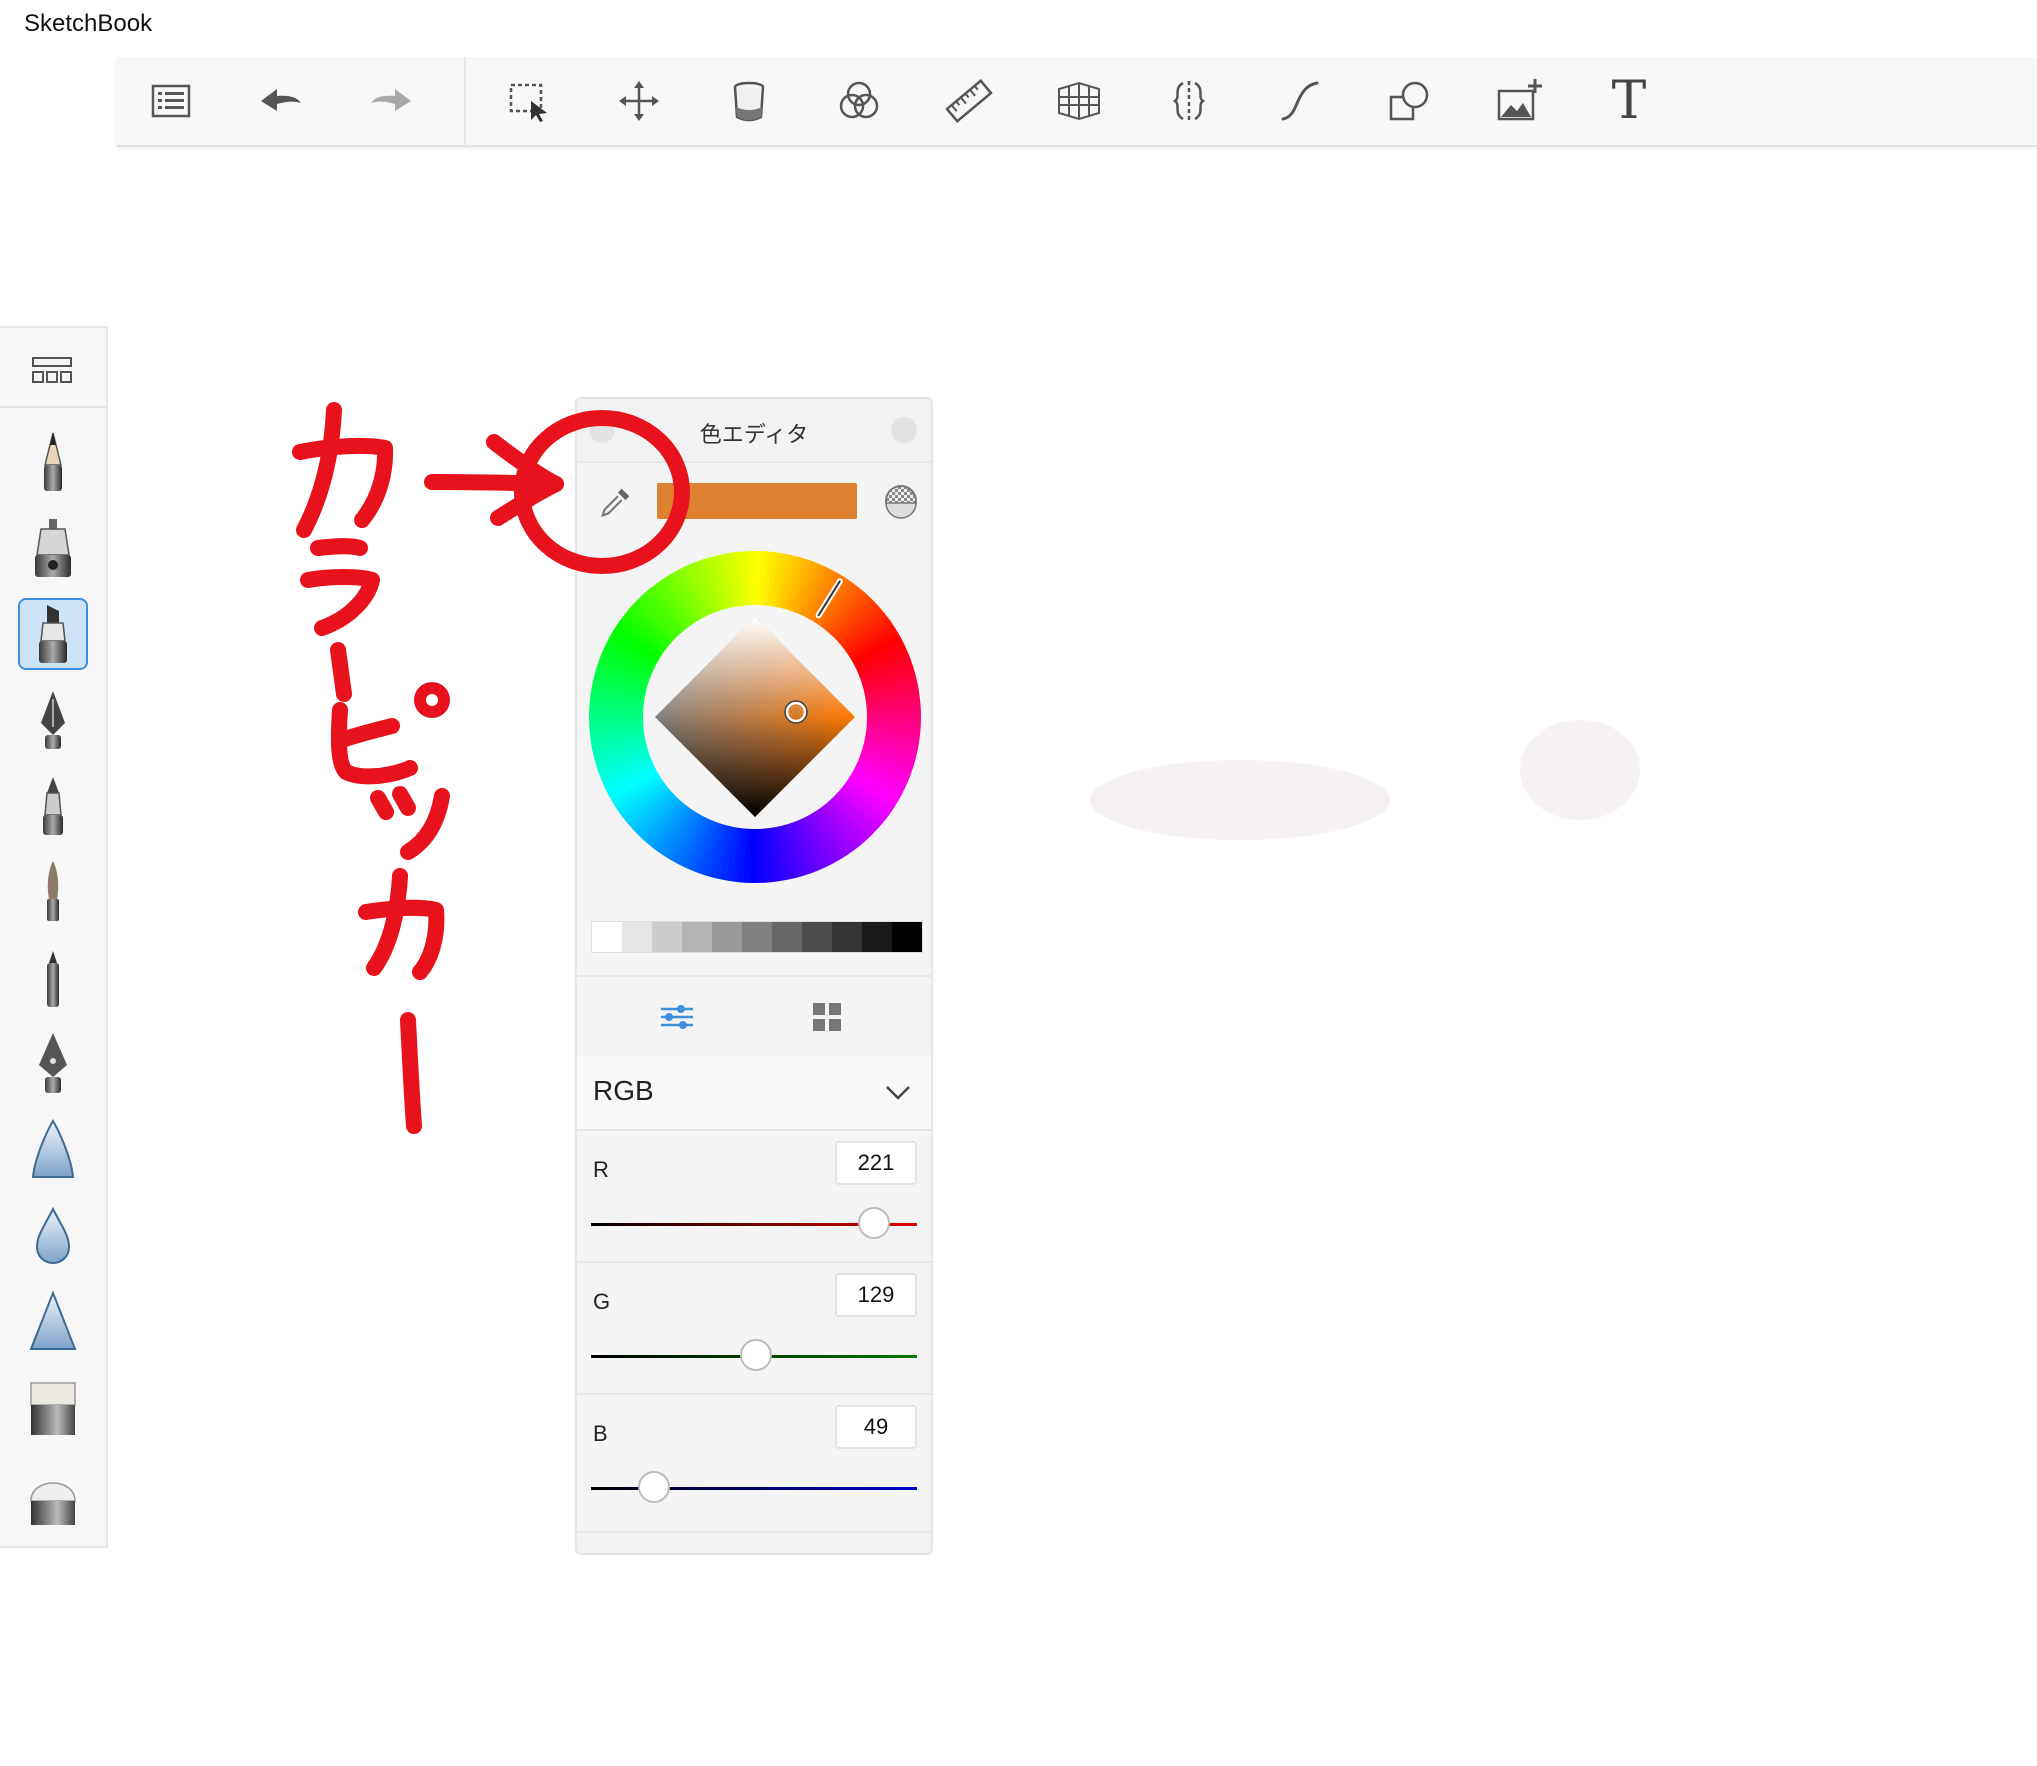 The height and width of the screenshot is (1766, 2037). Describe the element at coordinates (623, 1090) in the screenshot. I see `color-model-label: RGB` at that location.